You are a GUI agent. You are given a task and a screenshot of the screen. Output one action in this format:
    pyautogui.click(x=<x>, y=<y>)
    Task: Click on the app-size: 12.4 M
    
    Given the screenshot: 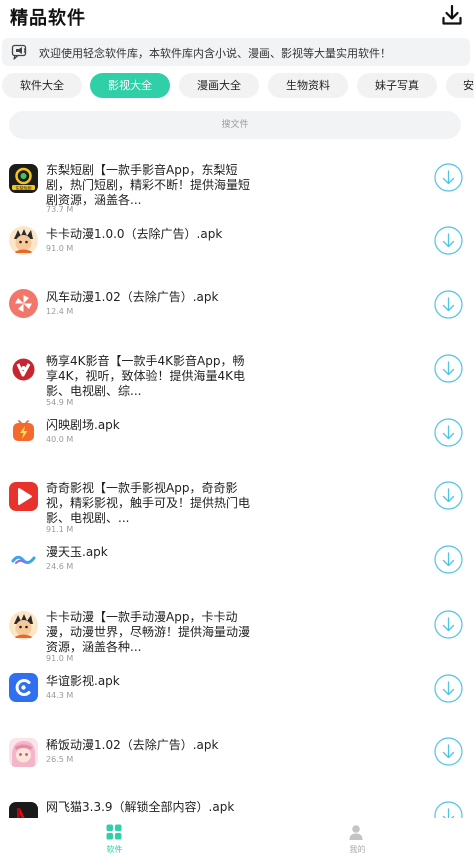 What is the action you would take?
    pyautogui.click(x=60, y=311)
    